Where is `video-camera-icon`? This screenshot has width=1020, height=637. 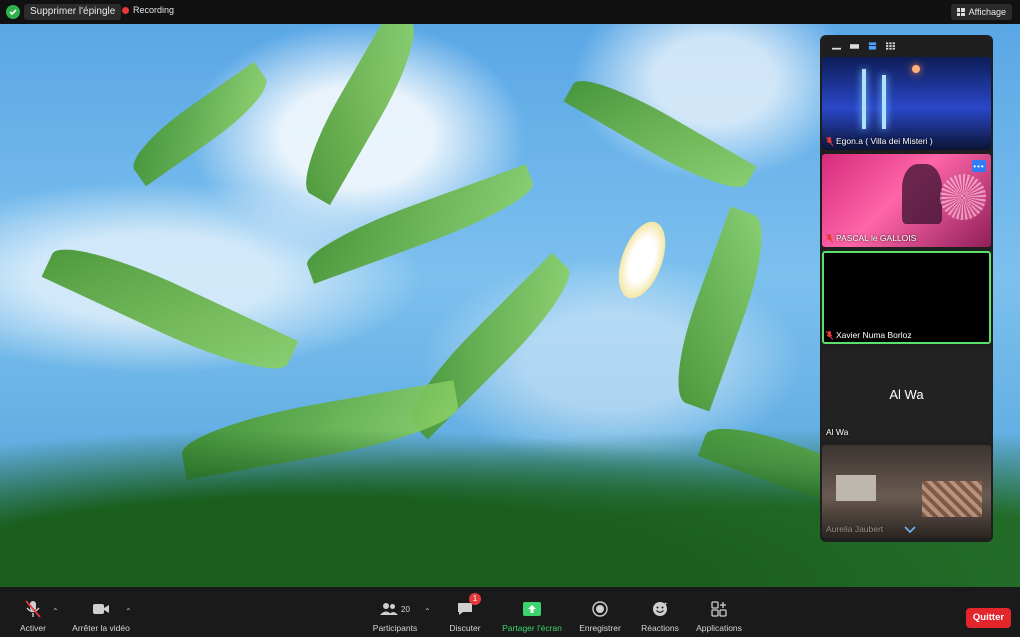 video-camera-icon is located at coordinates (101, 609).